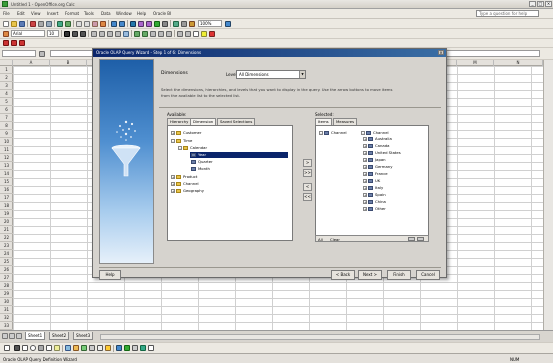  Describe the element at coordinates (345, 121) in the screenshot. I see `tab-measures: Measures` at that location.